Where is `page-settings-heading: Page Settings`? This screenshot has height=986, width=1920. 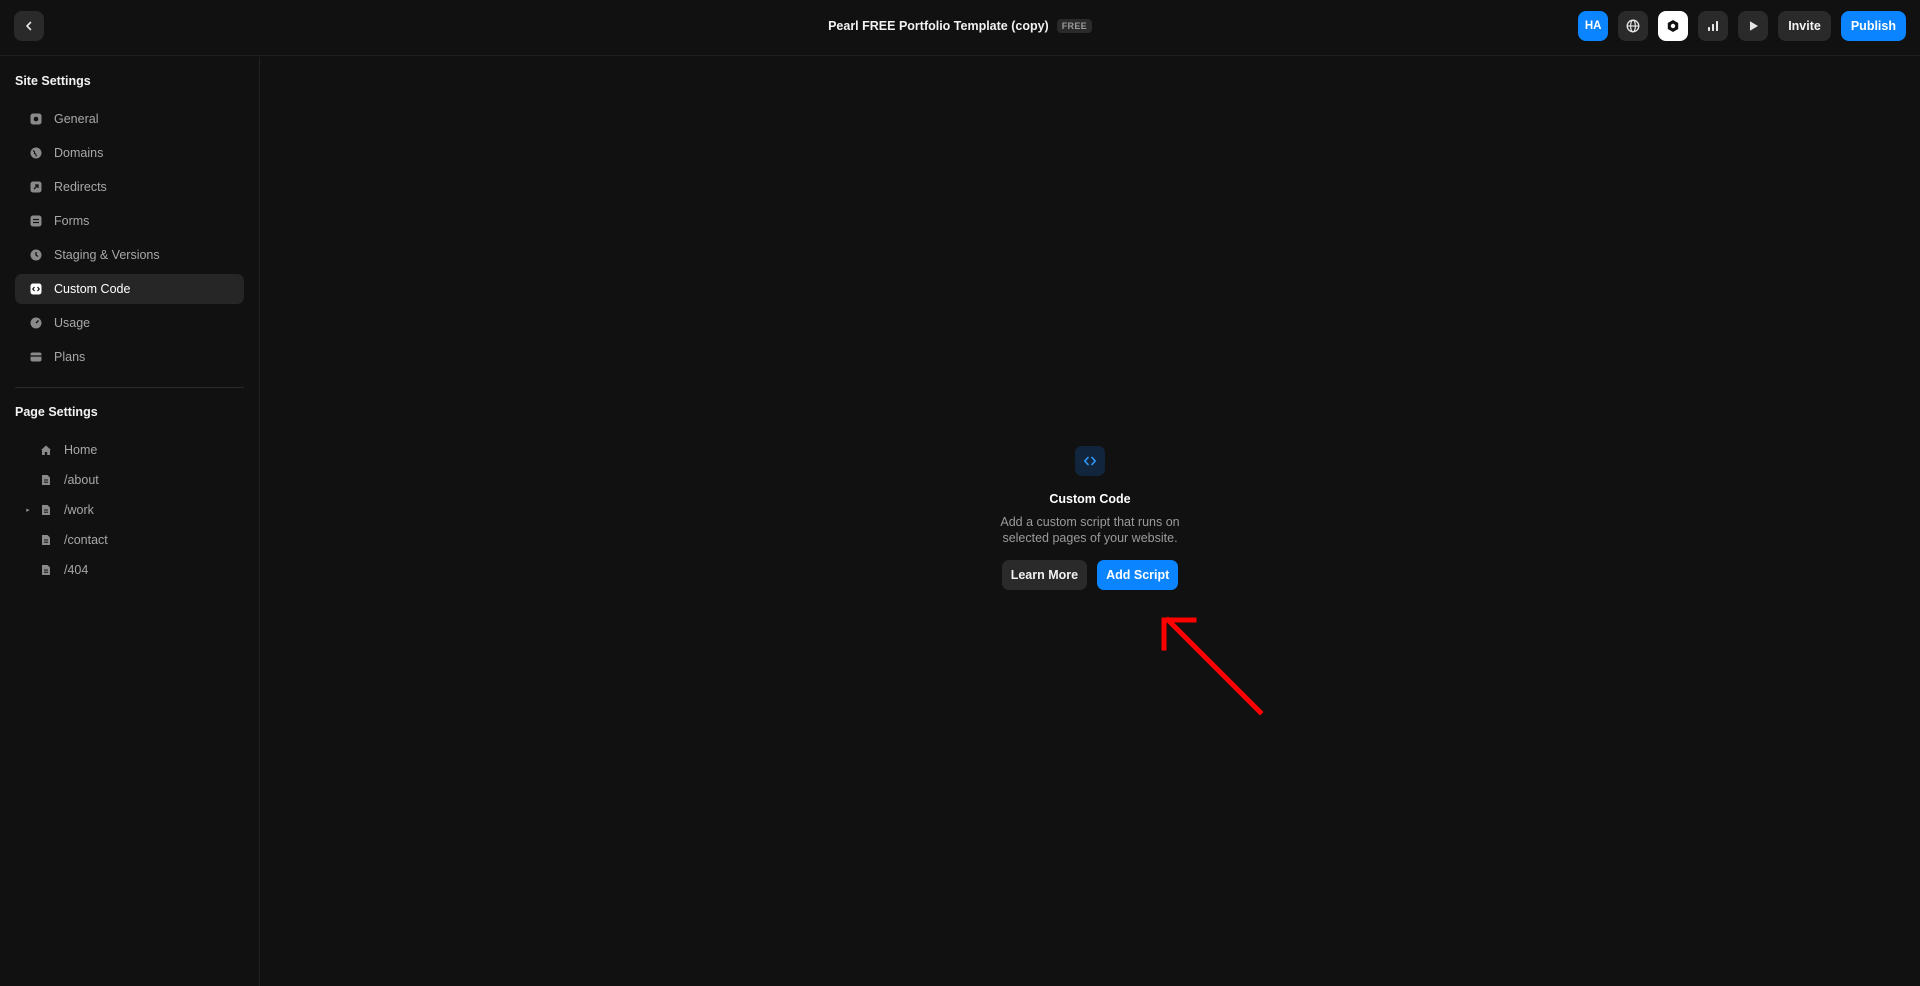 page-settings-heading: Page Settings is located at coordinates (56, 412).